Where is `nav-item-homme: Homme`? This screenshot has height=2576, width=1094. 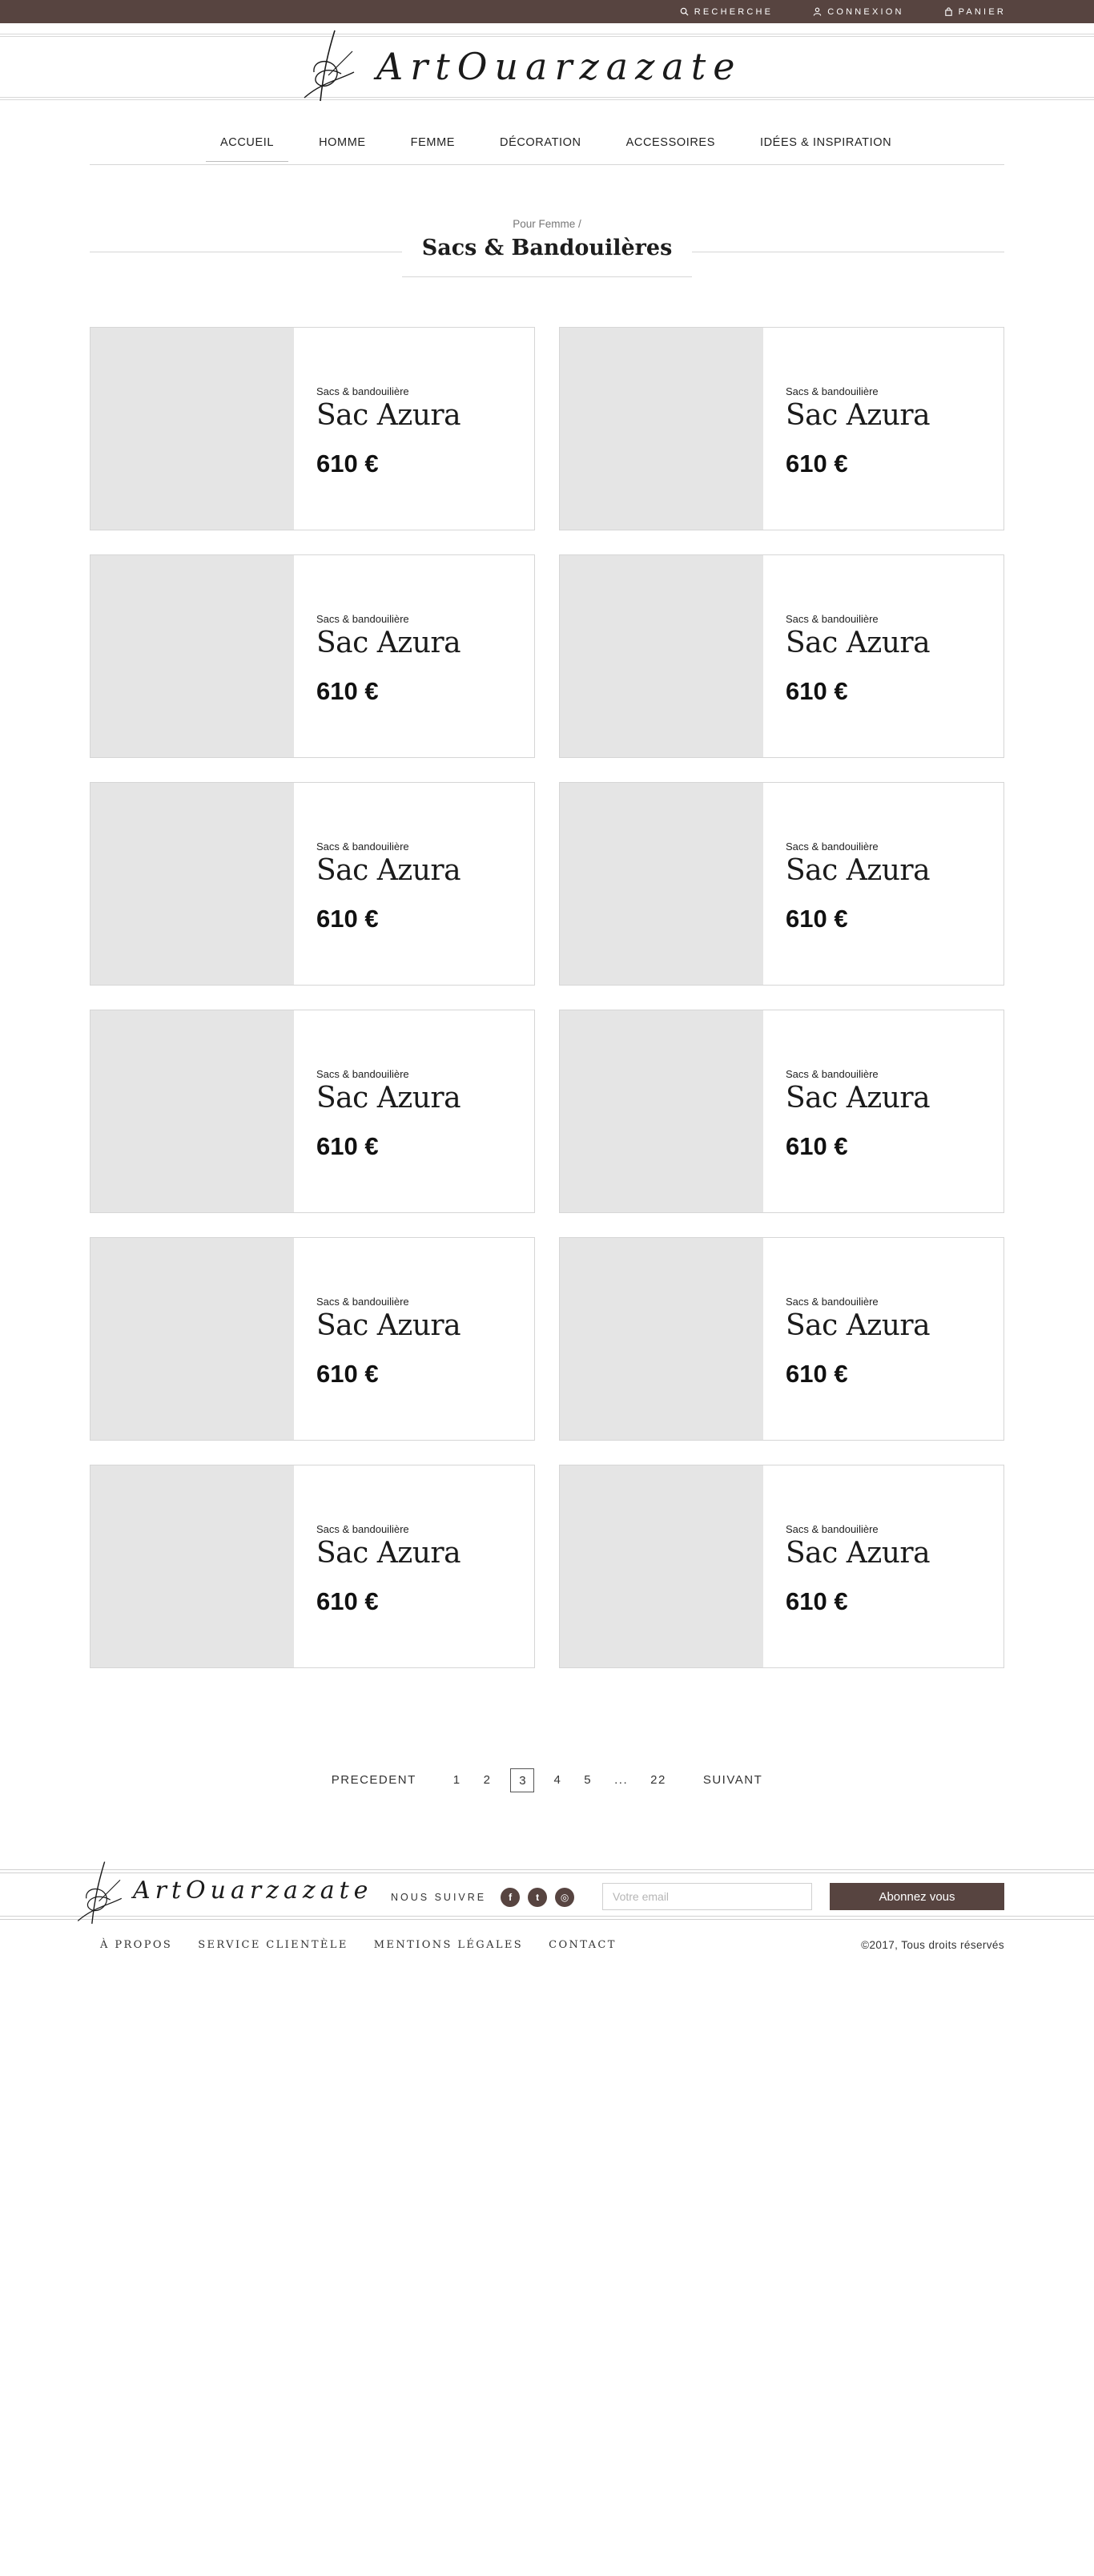 nav-item-homme: Homme is located at coordinates (342, 145).